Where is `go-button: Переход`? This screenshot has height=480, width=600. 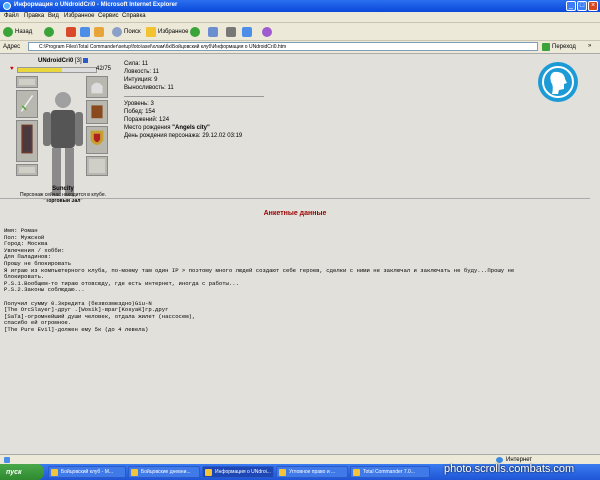 go-button: Переход is located at coordinates (559, 47).